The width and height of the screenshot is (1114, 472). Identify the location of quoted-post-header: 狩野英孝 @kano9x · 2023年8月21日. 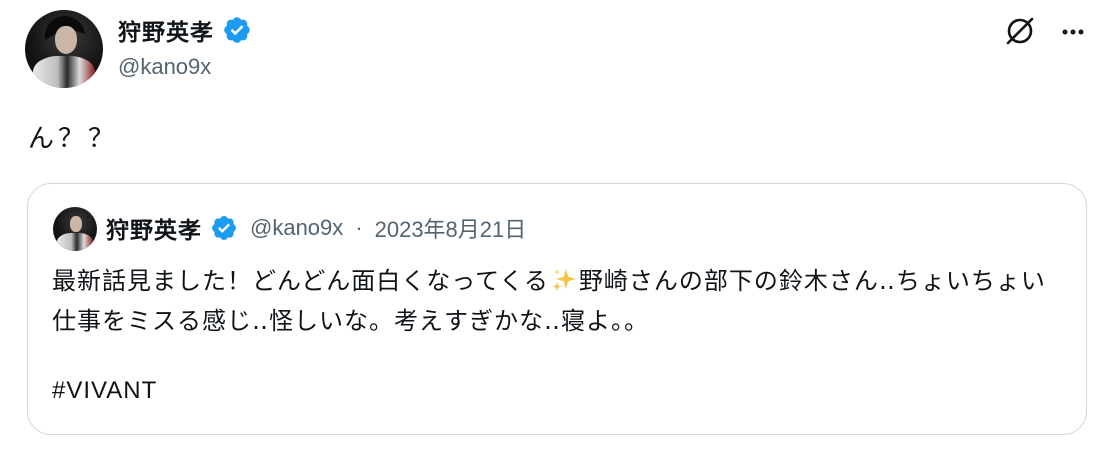
(316, 228).